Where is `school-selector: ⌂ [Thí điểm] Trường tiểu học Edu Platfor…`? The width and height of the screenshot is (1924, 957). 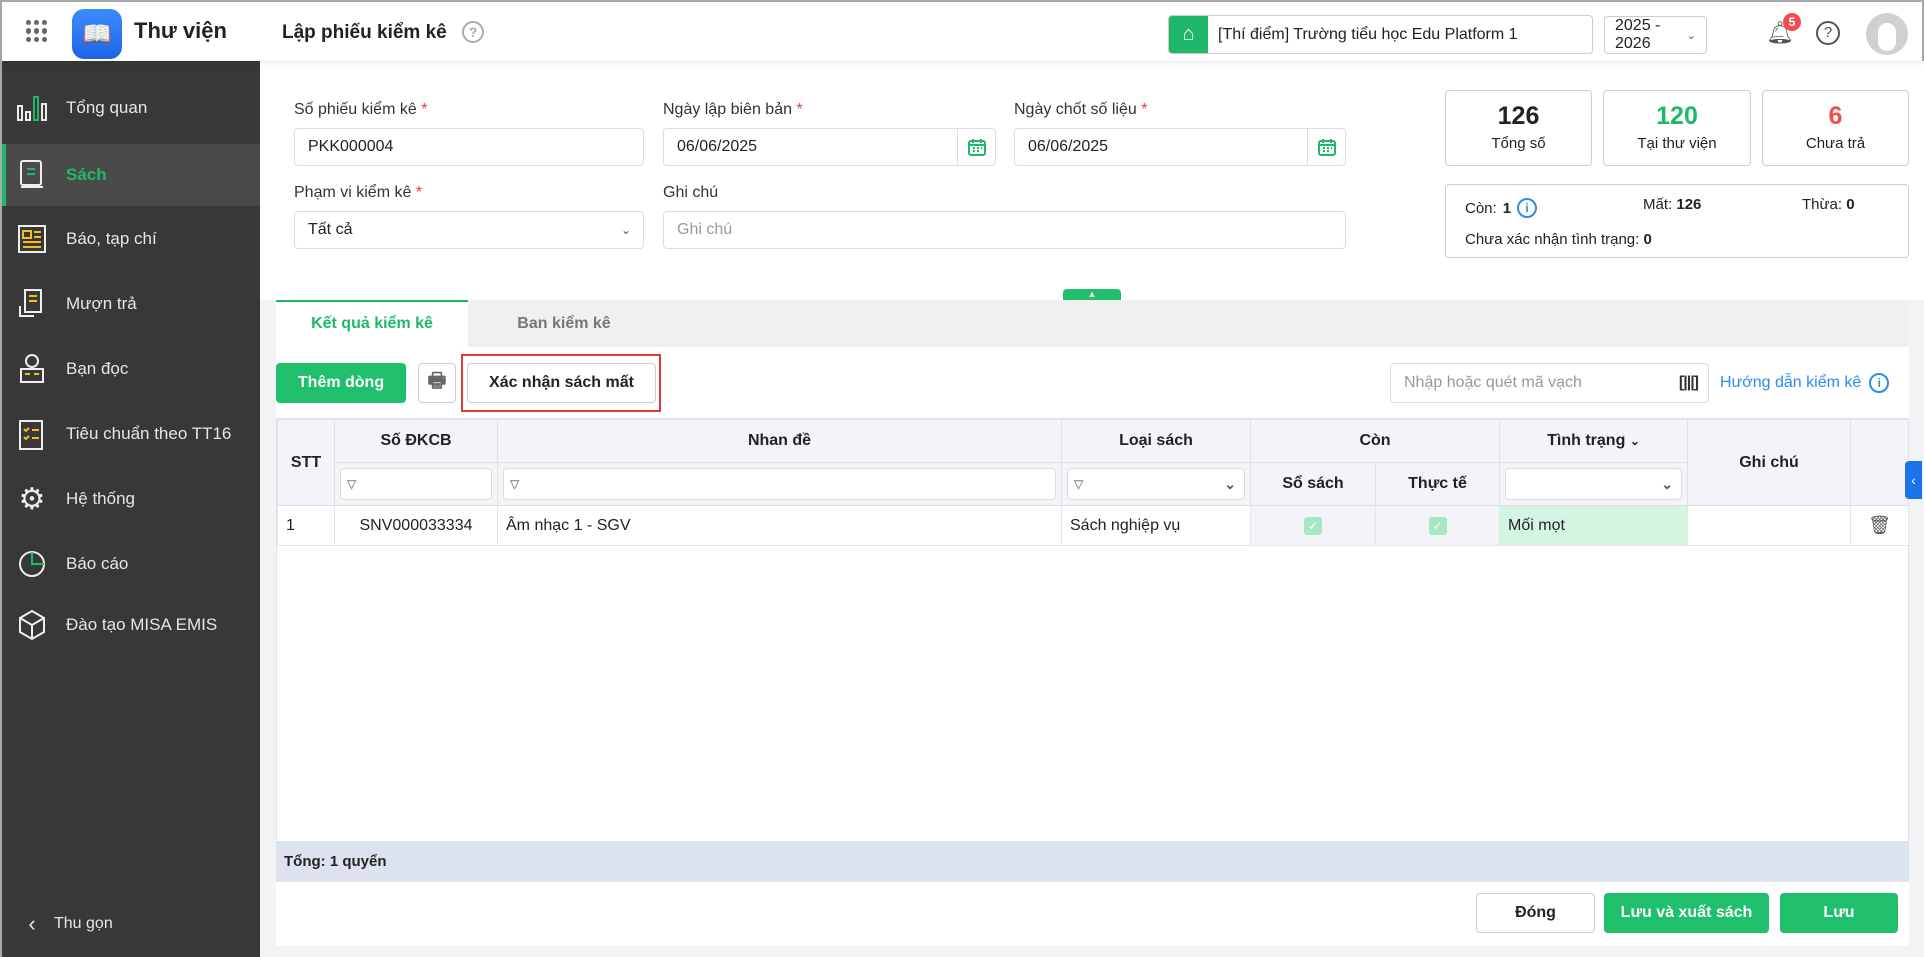
school-selector: ⌂ [Thí điểm] Trường tiểu học Edu Platfor… is located at coordinates (1380, 34).